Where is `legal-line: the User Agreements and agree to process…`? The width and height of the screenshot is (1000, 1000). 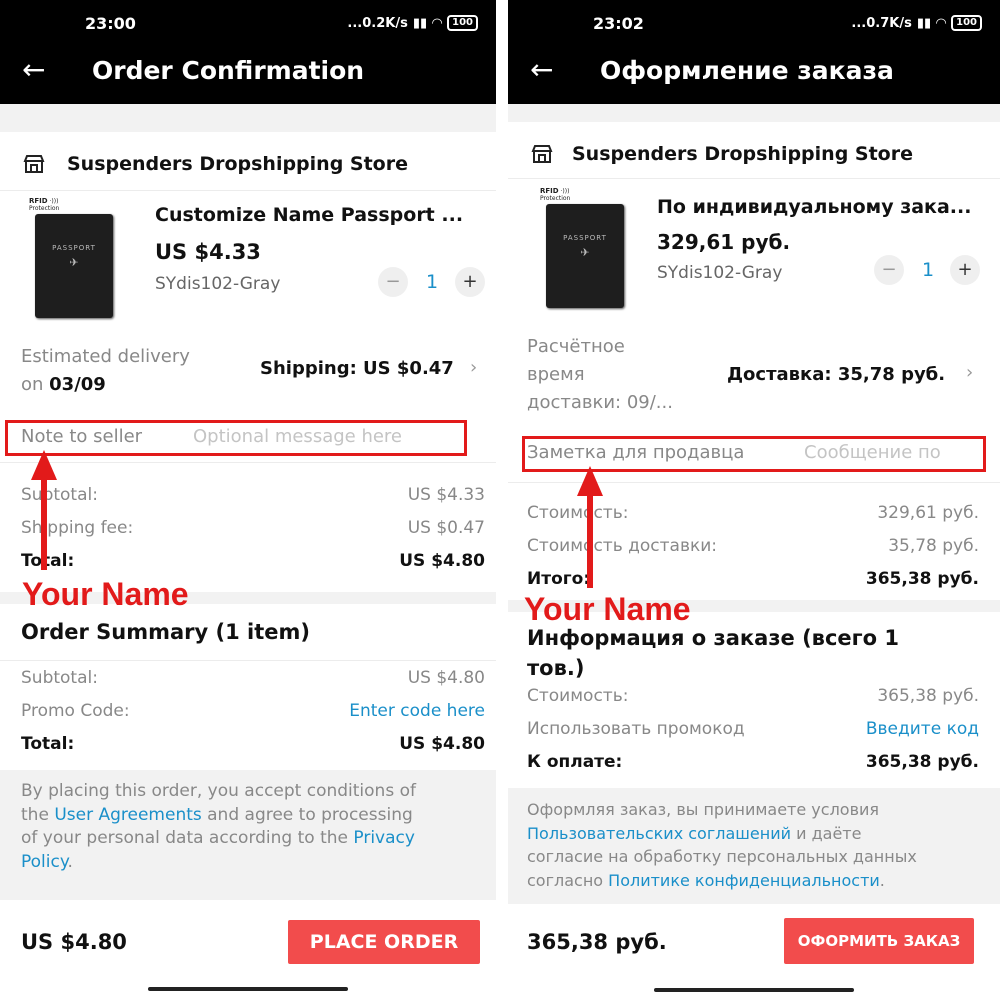 legal-line: the User Agreements and agree to process… is located at coordinates (217, 814).